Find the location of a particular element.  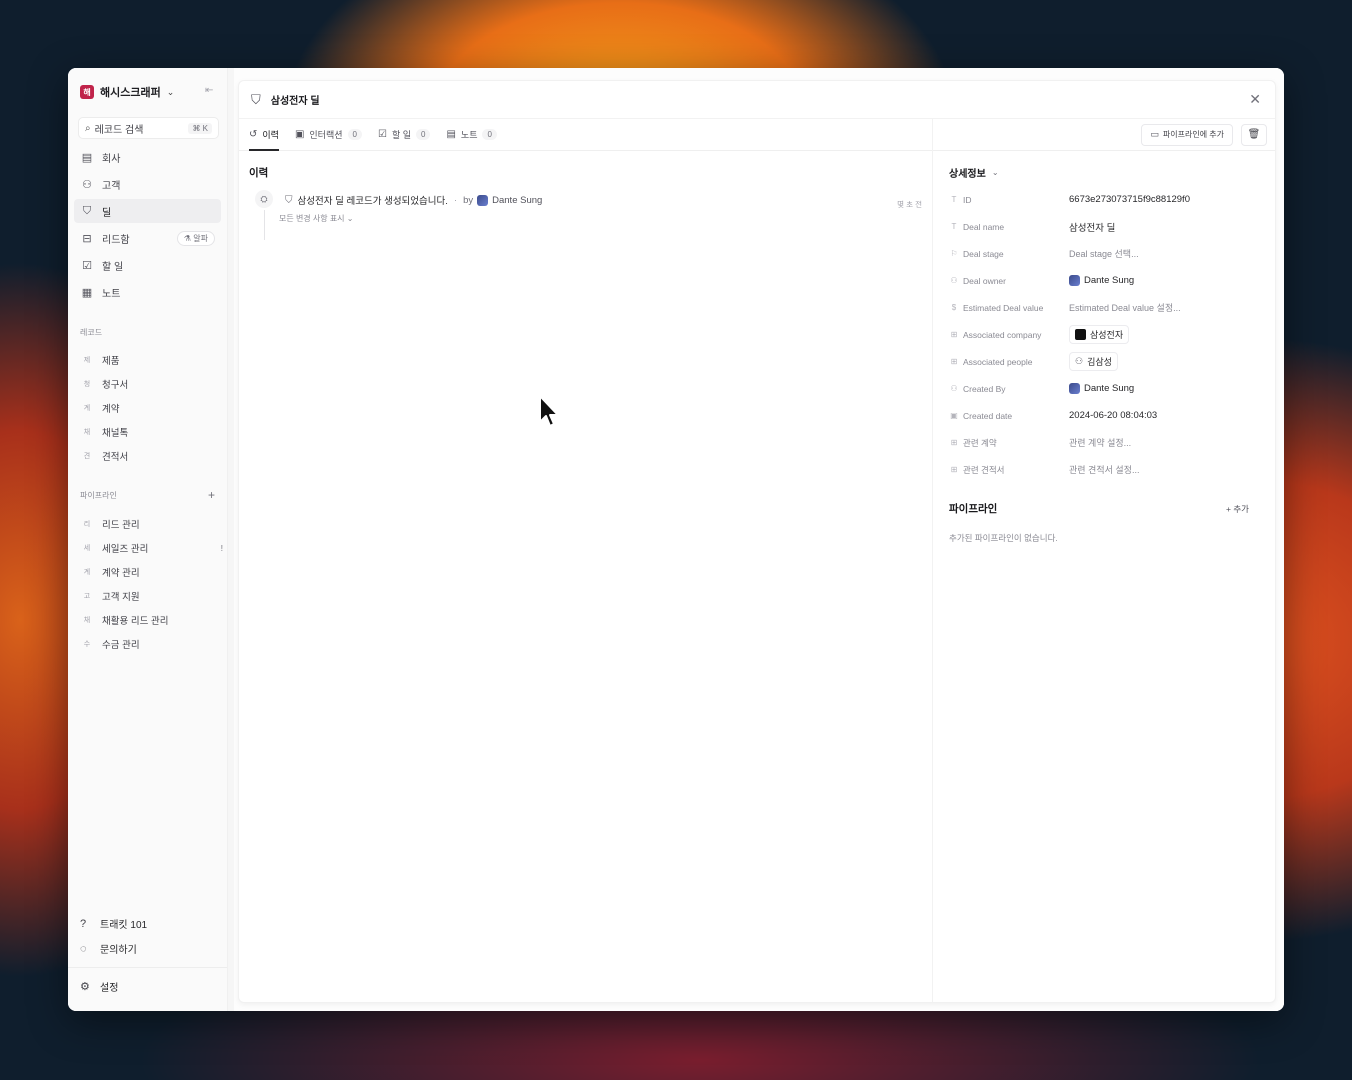

record-item: 계 계약 is located at coordinates (147, 408).